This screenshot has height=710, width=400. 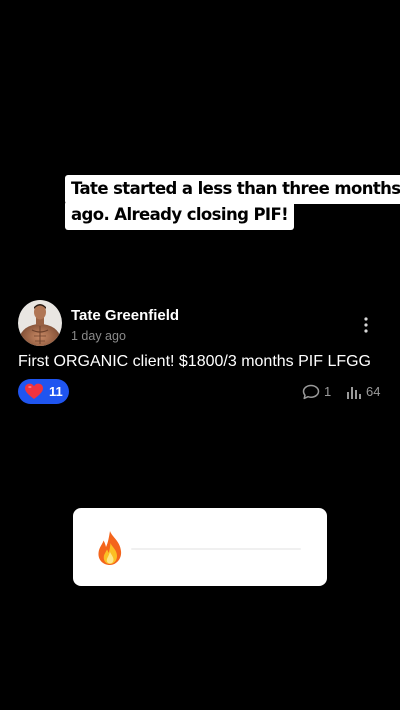 What do you see at coordinates (110, 548) in the screenshot?
I see `fire-icon` at bounding box center [110, 548].